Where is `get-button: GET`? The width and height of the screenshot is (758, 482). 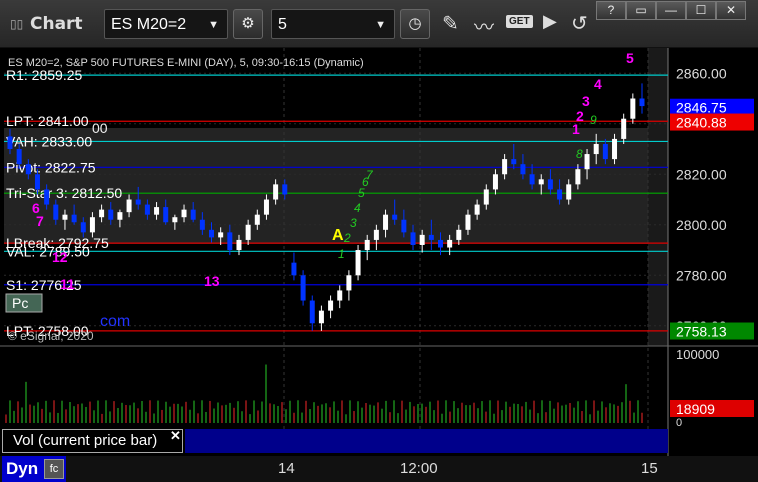 get-button: GET is located at coordinates (519, 21).